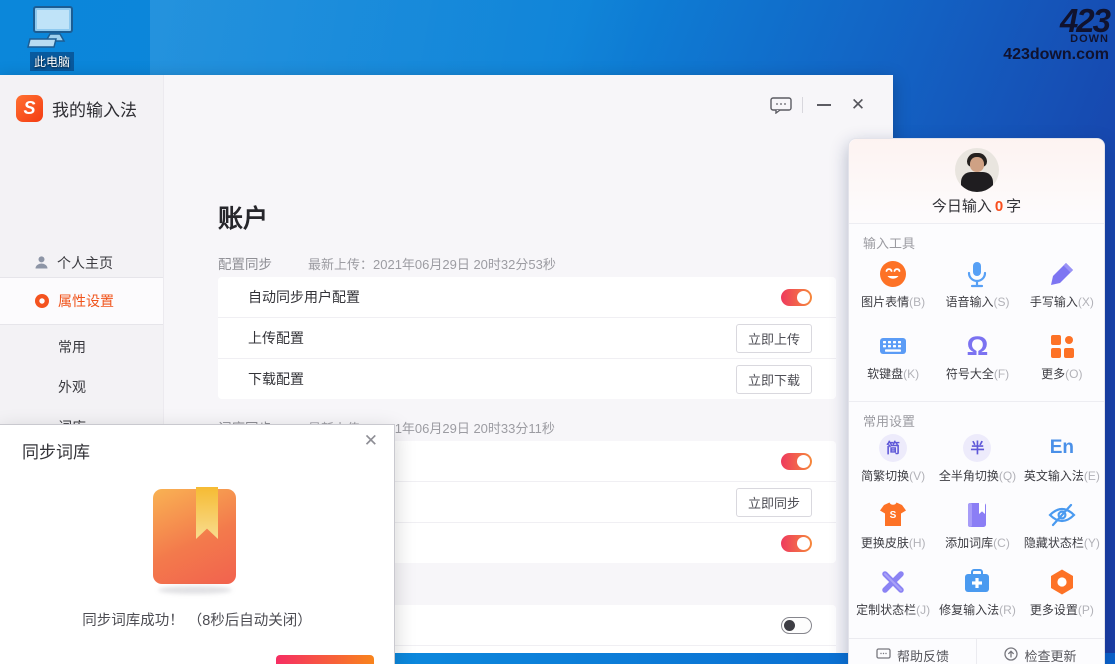 This screenshot has height=664, width=1115. Describe the element at coordinates (858, 105) in the screenshot. I see `close-button: ✕` at that location.